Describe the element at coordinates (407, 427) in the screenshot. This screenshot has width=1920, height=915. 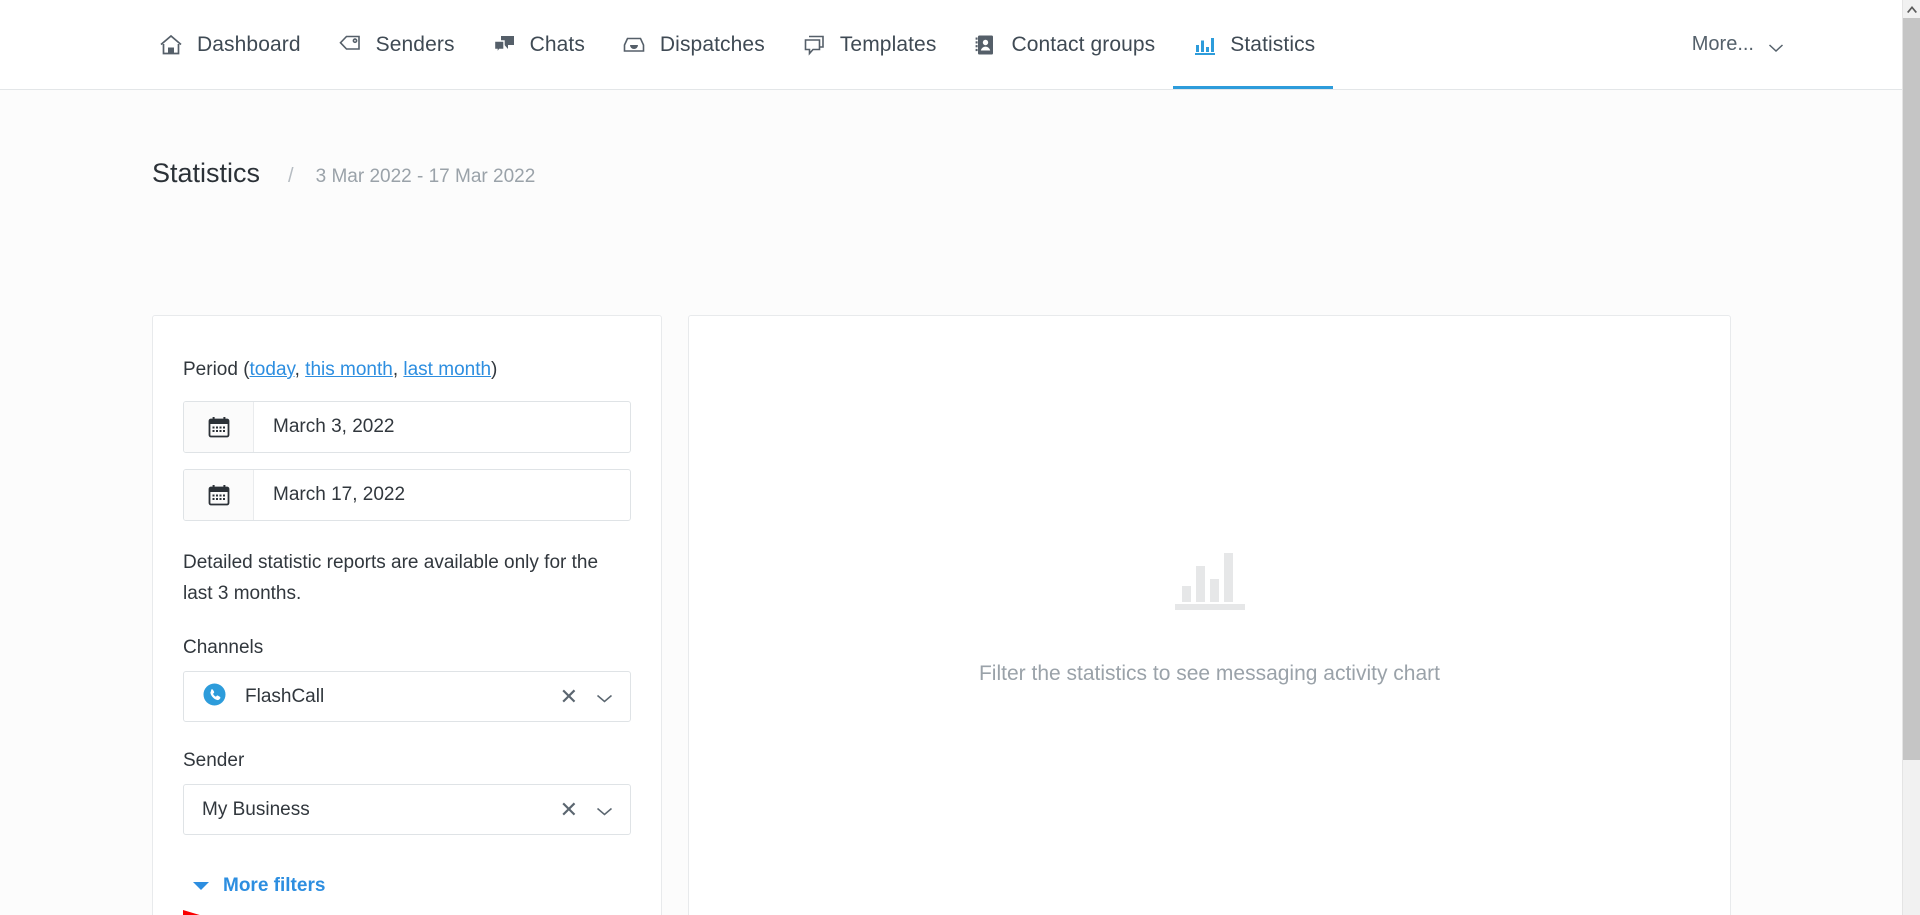
I see `date-from-field: March 3, 2022` at that location.